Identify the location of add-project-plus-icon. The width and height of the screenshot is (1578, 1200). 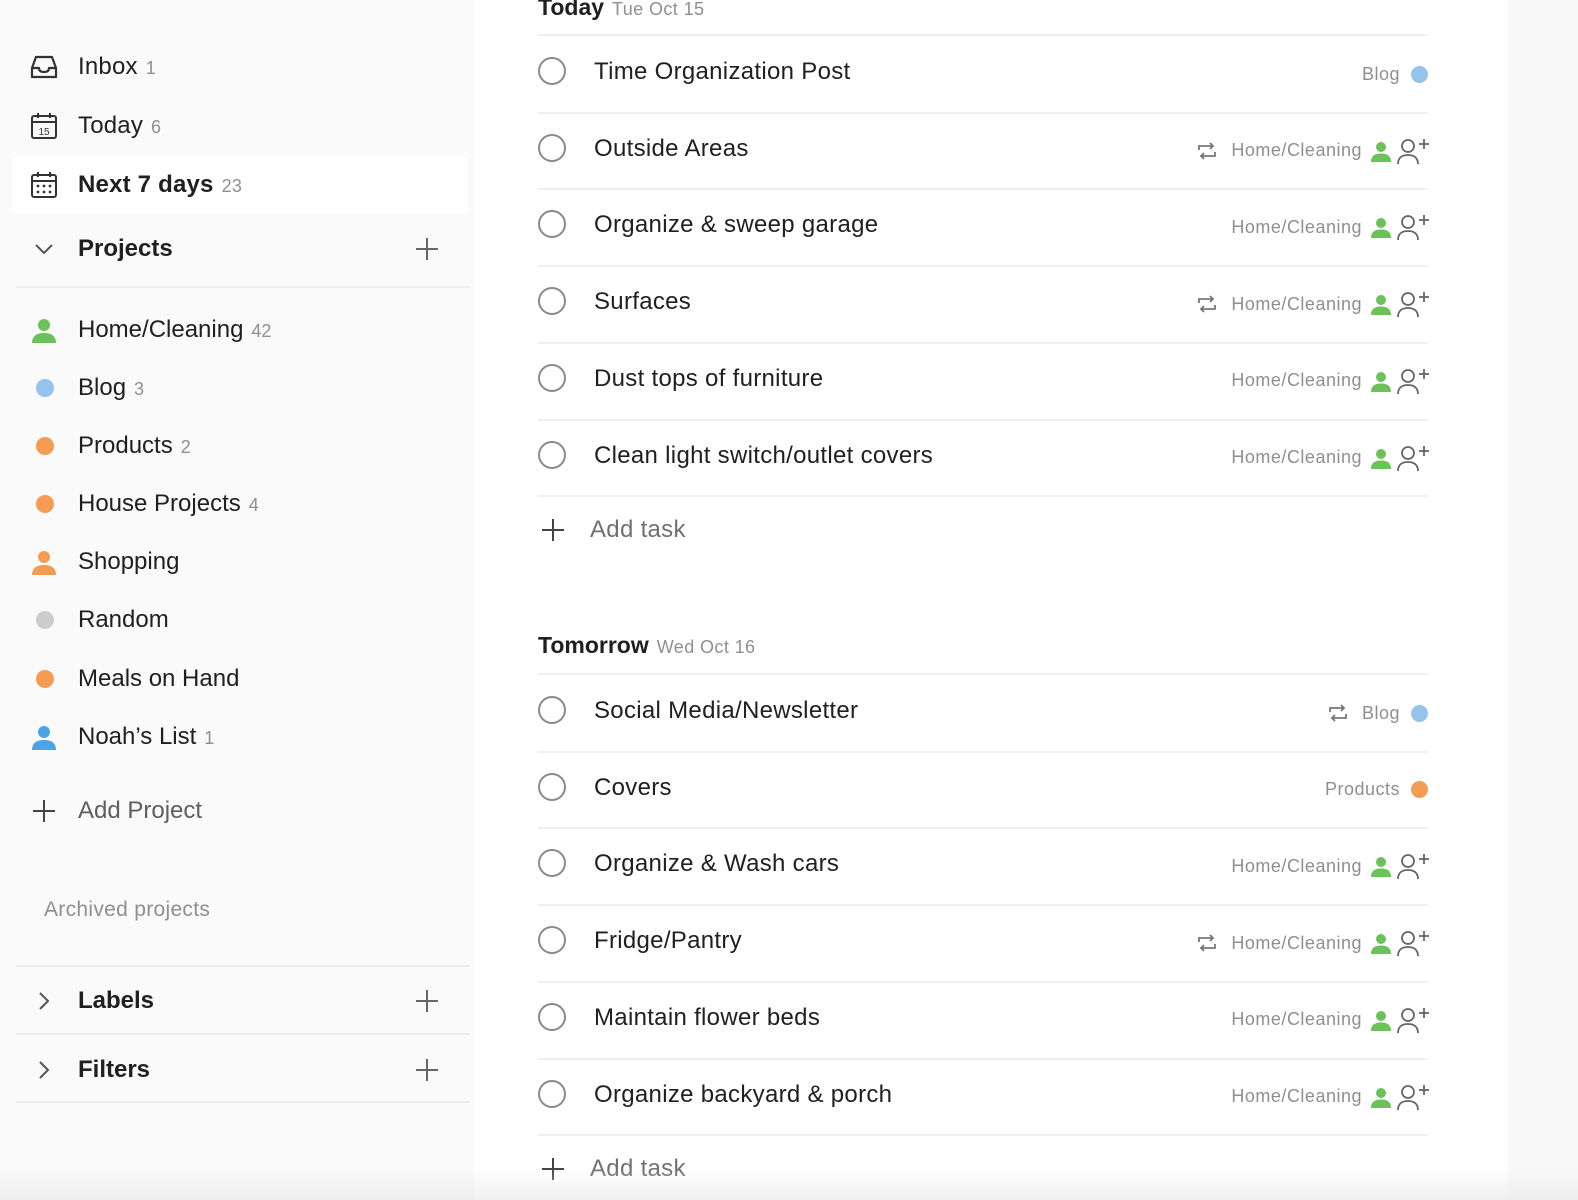
(427, 249).